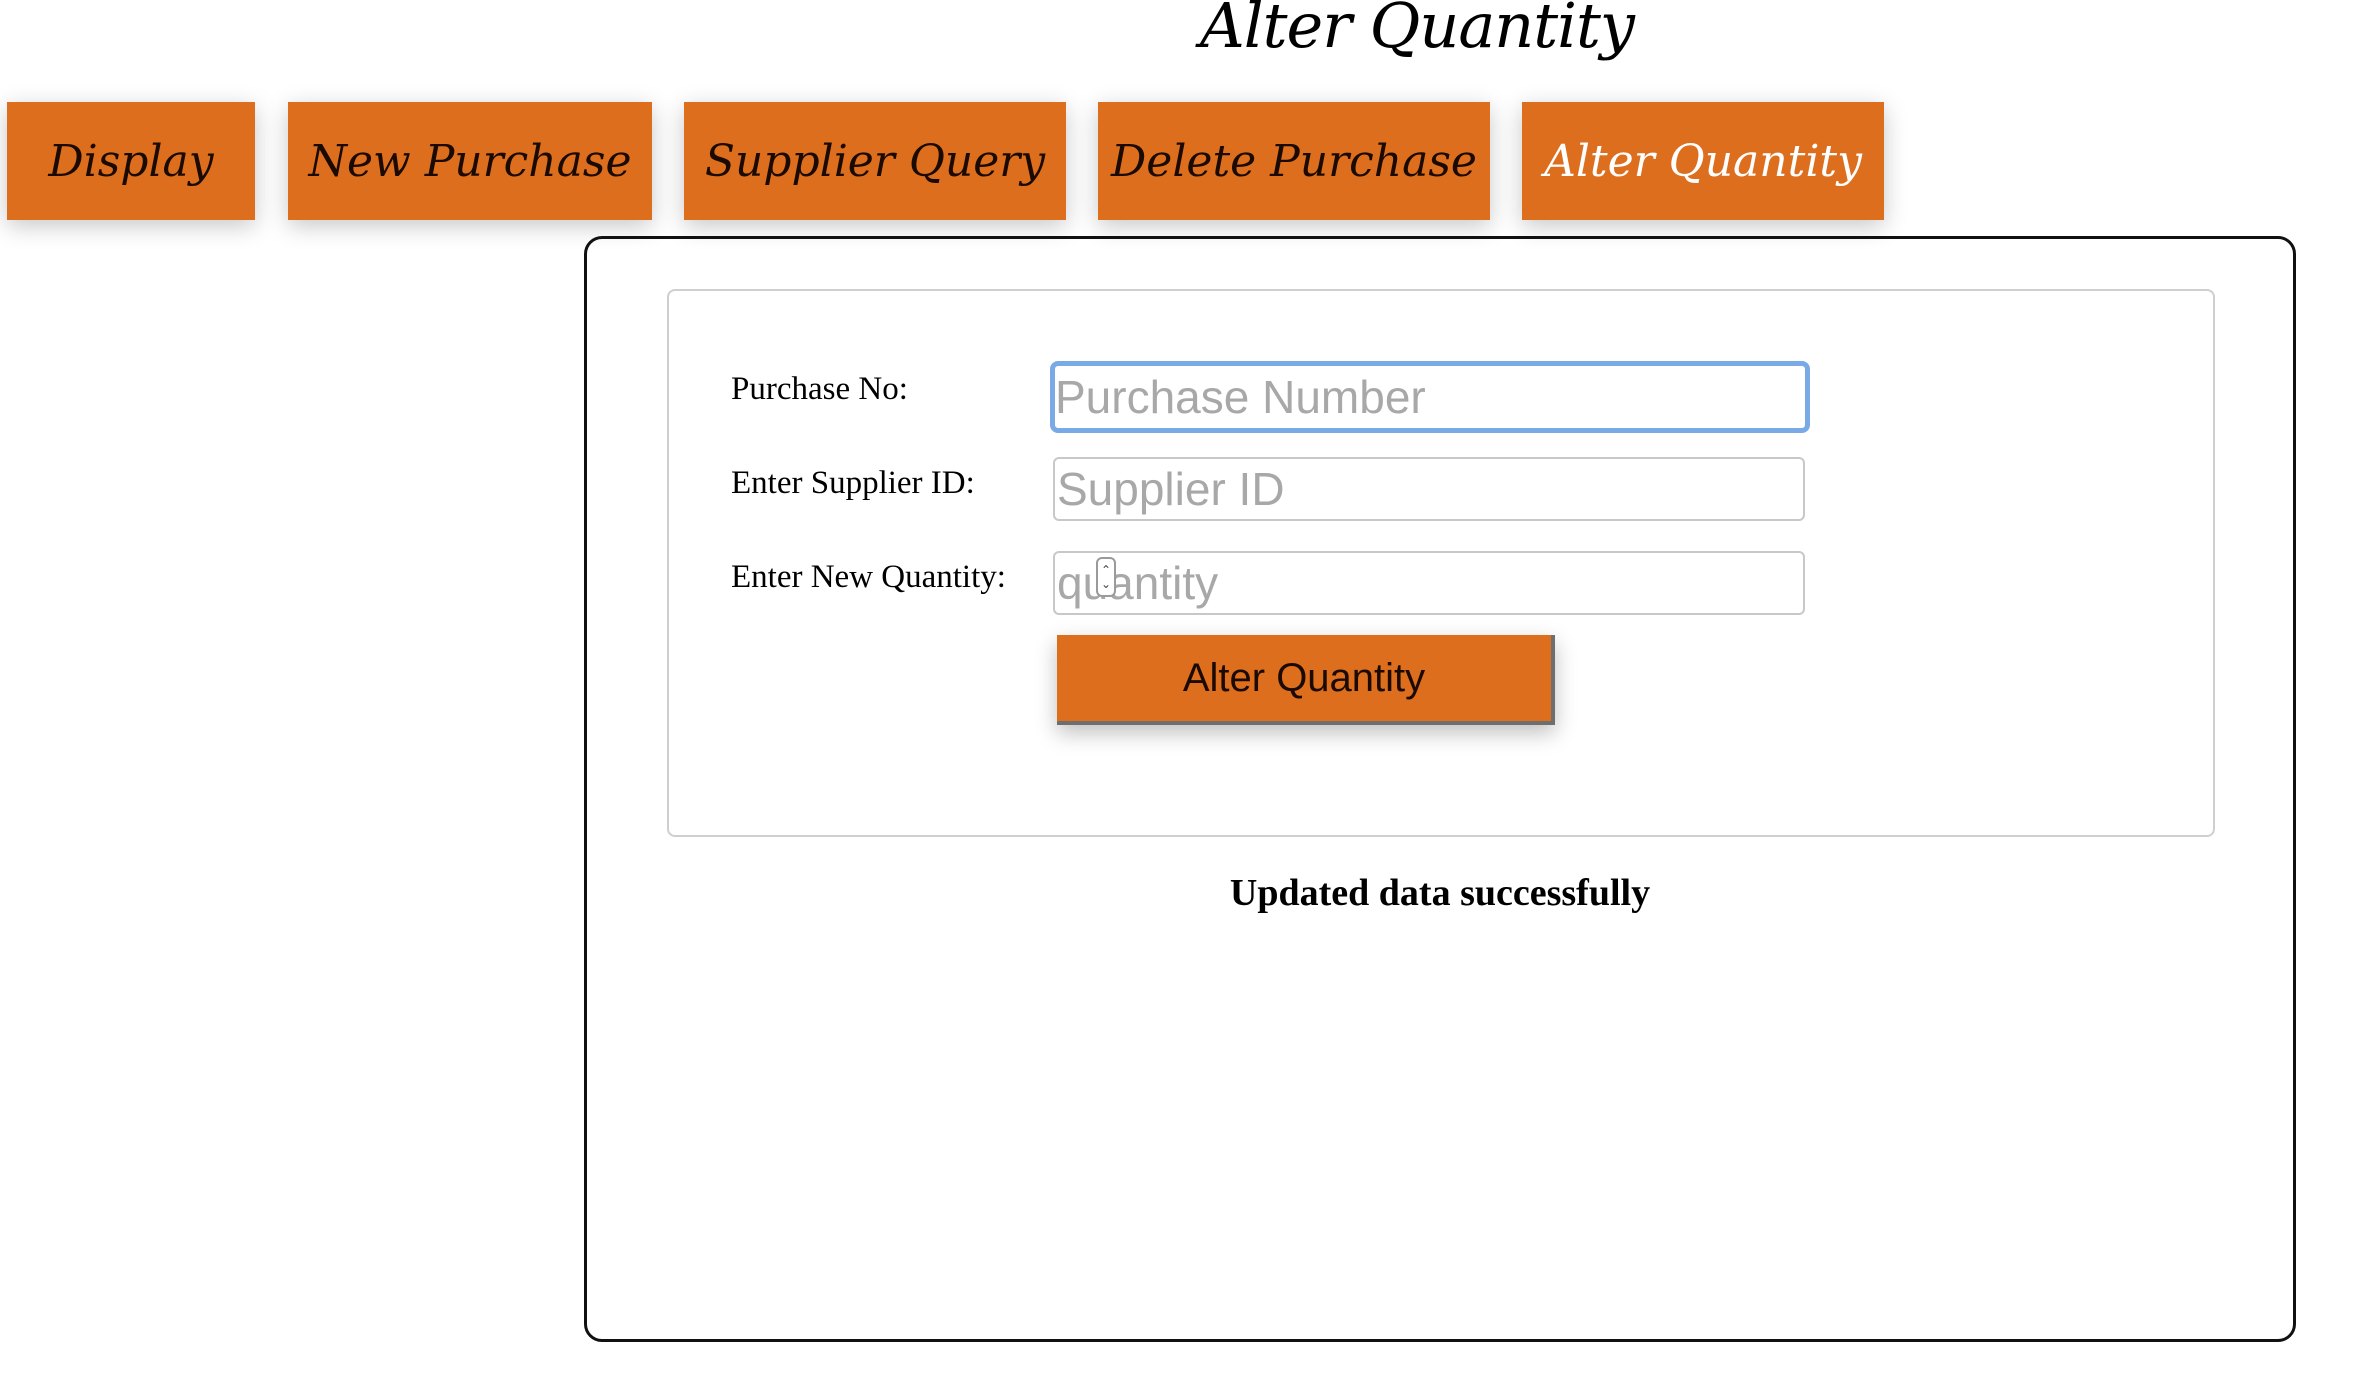 This screenshot has height=1400, width=2357. Describe the element at coordinates (1429, 489) in the screenshot. I see `supplier-id-input` at that location.